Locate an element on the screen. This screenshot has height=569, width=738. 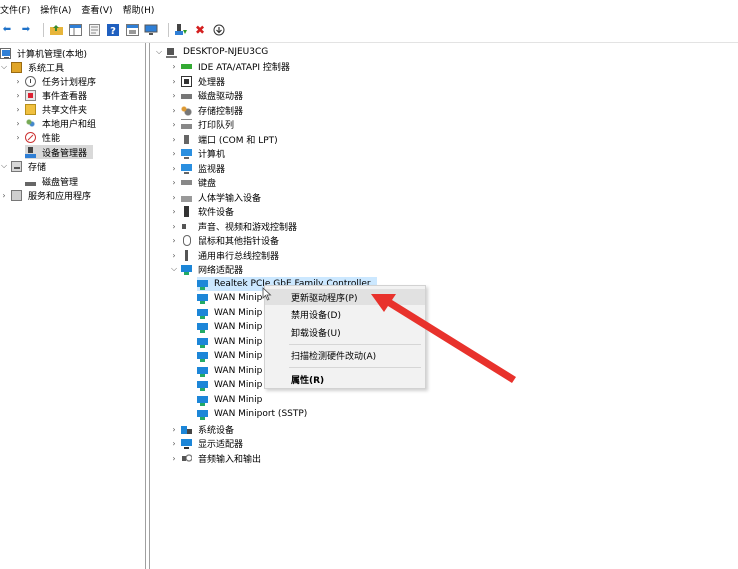
hid-icon is located at coordinates (186, 197).